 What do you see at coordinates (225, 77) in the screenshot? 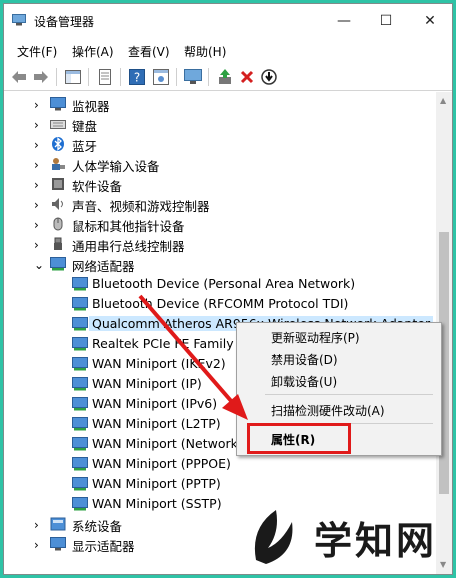
I see `update-driver-icon` at bounding box center [225, 77].